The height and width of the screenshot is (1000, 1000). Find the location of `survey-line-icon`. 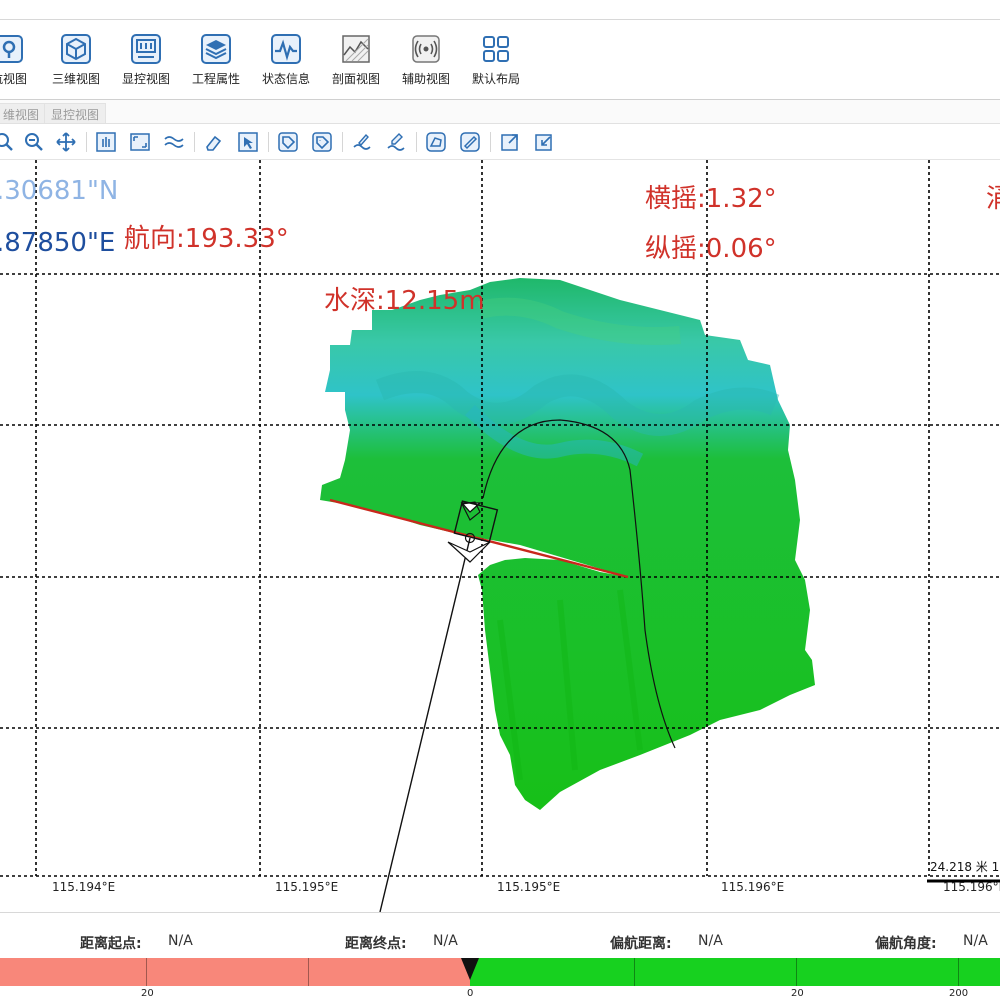

survey-line-icon is located at coordinates (362, 142).